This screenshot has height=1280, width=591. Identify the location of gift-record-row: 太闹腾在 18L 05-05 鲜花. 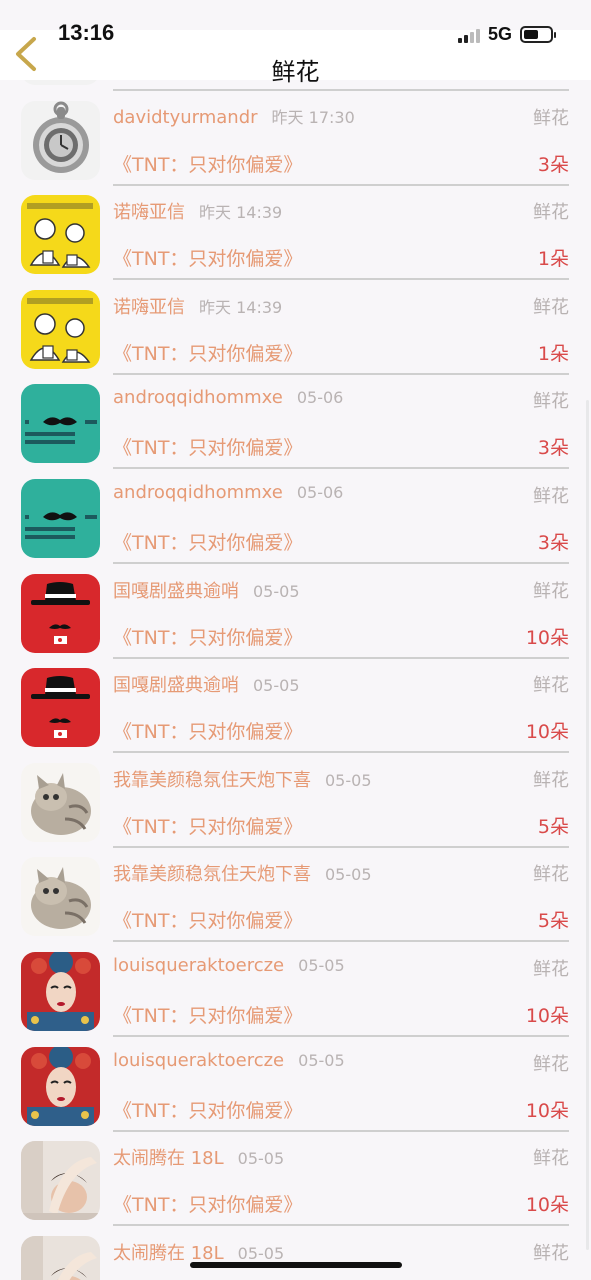
(295, 1248).